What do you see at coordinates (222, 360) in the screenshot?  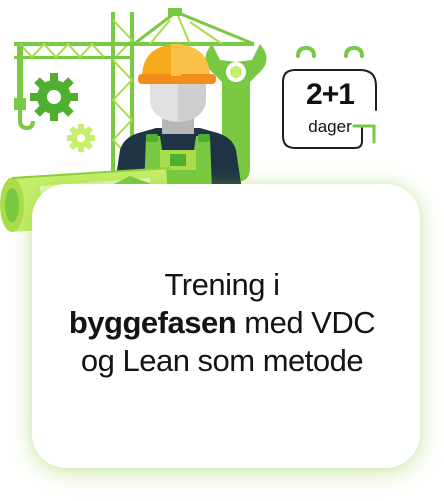 I see `title-line-3: og Lean som metode` at bounding box center [222, 360].